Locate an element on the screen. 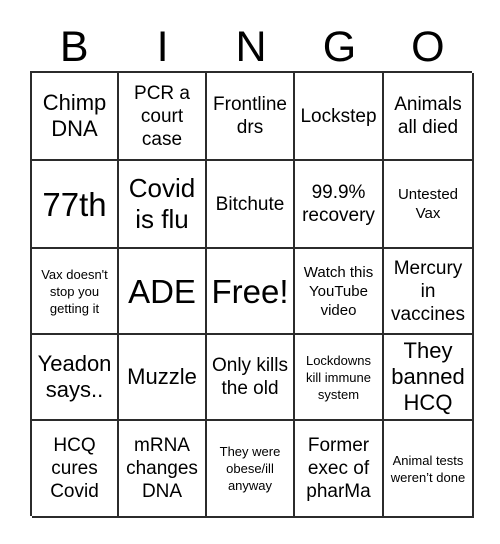  bingo-square: Bitchute is located at coordinates (251, 205).